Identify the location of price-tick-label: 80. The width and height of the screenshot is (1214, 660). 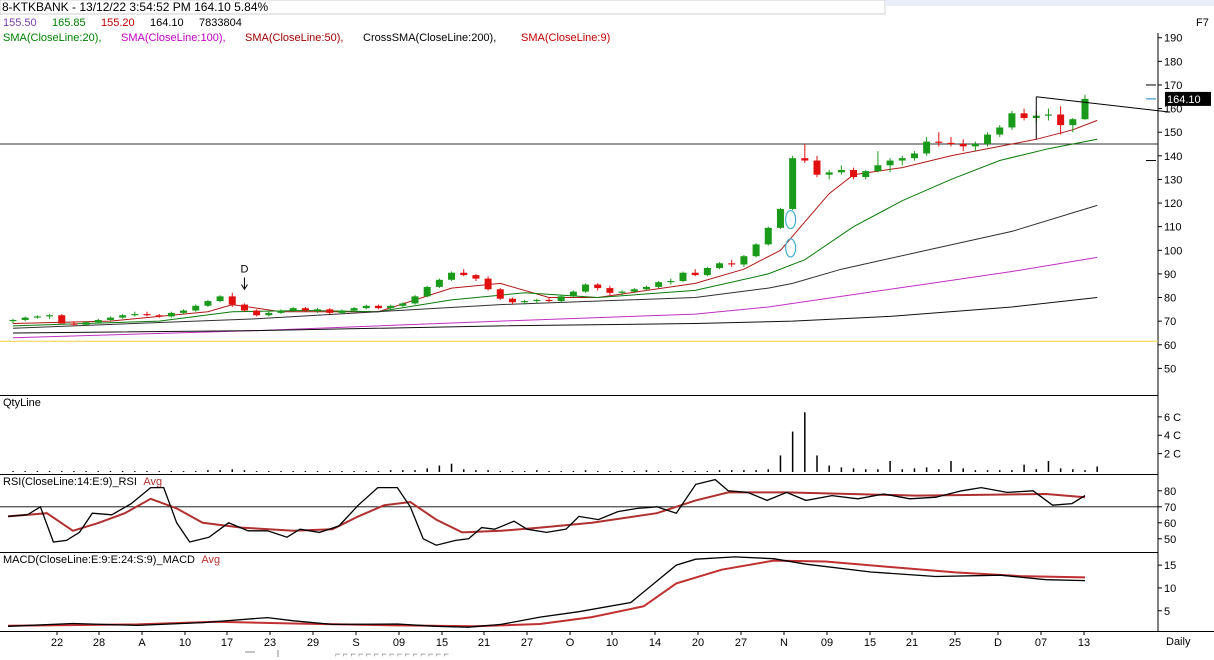
(1170, 299).